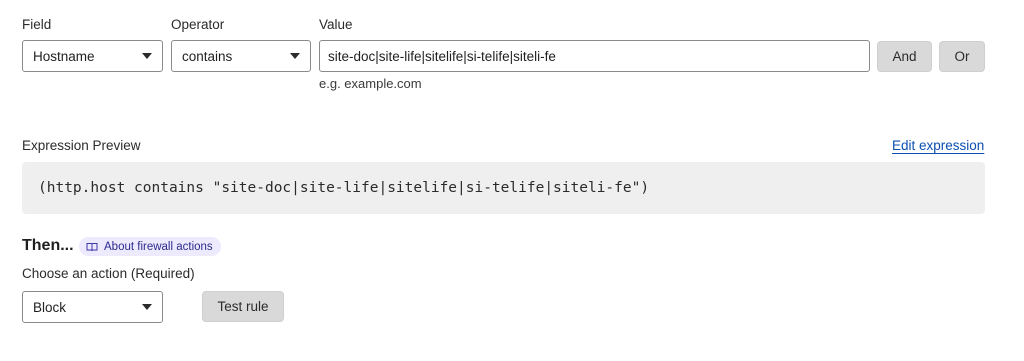 The height and width of the screenshot is (361, 1024). What do you see at coordinates (92, 307) in the screenshot?
I see `action-select: Block` at bounding box center [92, 307].